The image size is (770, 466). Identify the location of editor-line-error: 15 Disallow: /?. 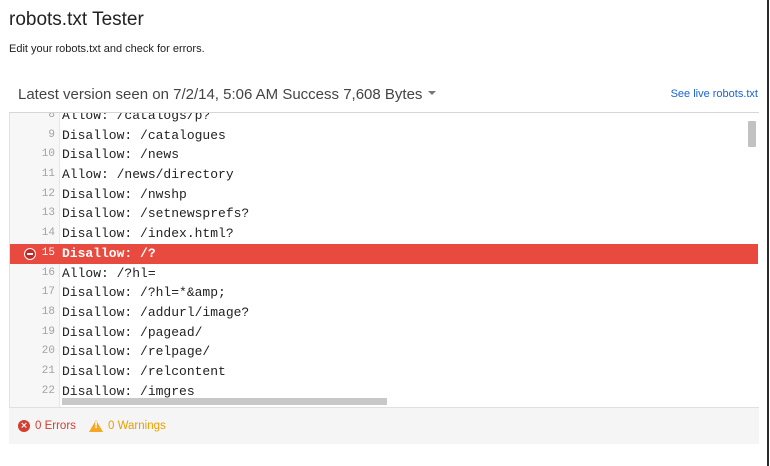
(384, 253).